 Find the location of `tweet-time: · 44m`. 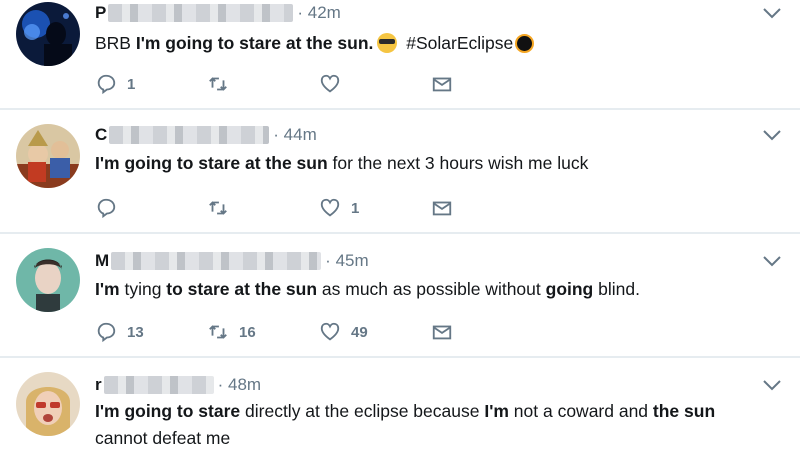

tweet-time: · 44m is located at coordinates (294, 135).